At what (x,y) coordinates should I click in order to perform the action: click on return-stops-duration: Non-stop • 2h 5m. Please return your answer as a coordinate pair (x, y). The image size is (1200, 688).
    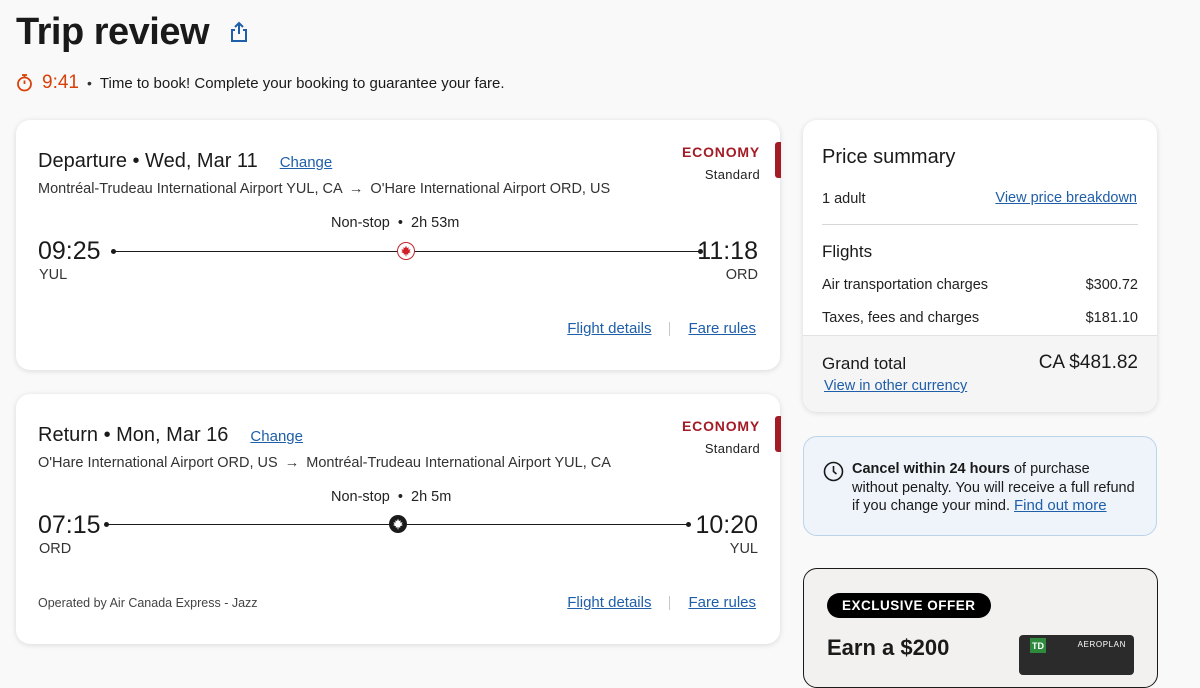
    Looking at the image, I should click on (391, 497).